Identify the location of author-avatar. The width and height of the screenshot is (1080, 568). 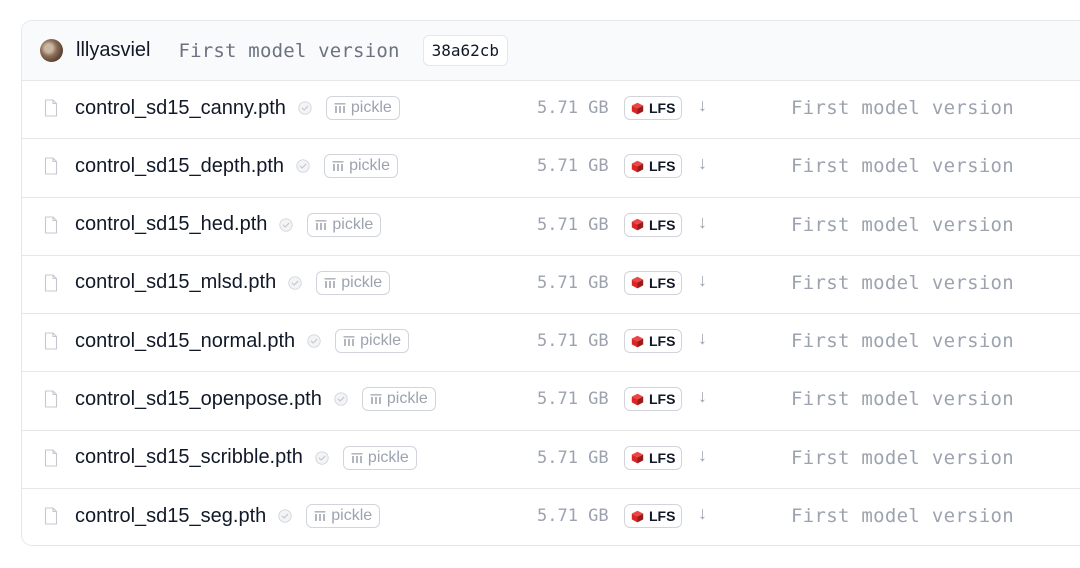
(51, 50).